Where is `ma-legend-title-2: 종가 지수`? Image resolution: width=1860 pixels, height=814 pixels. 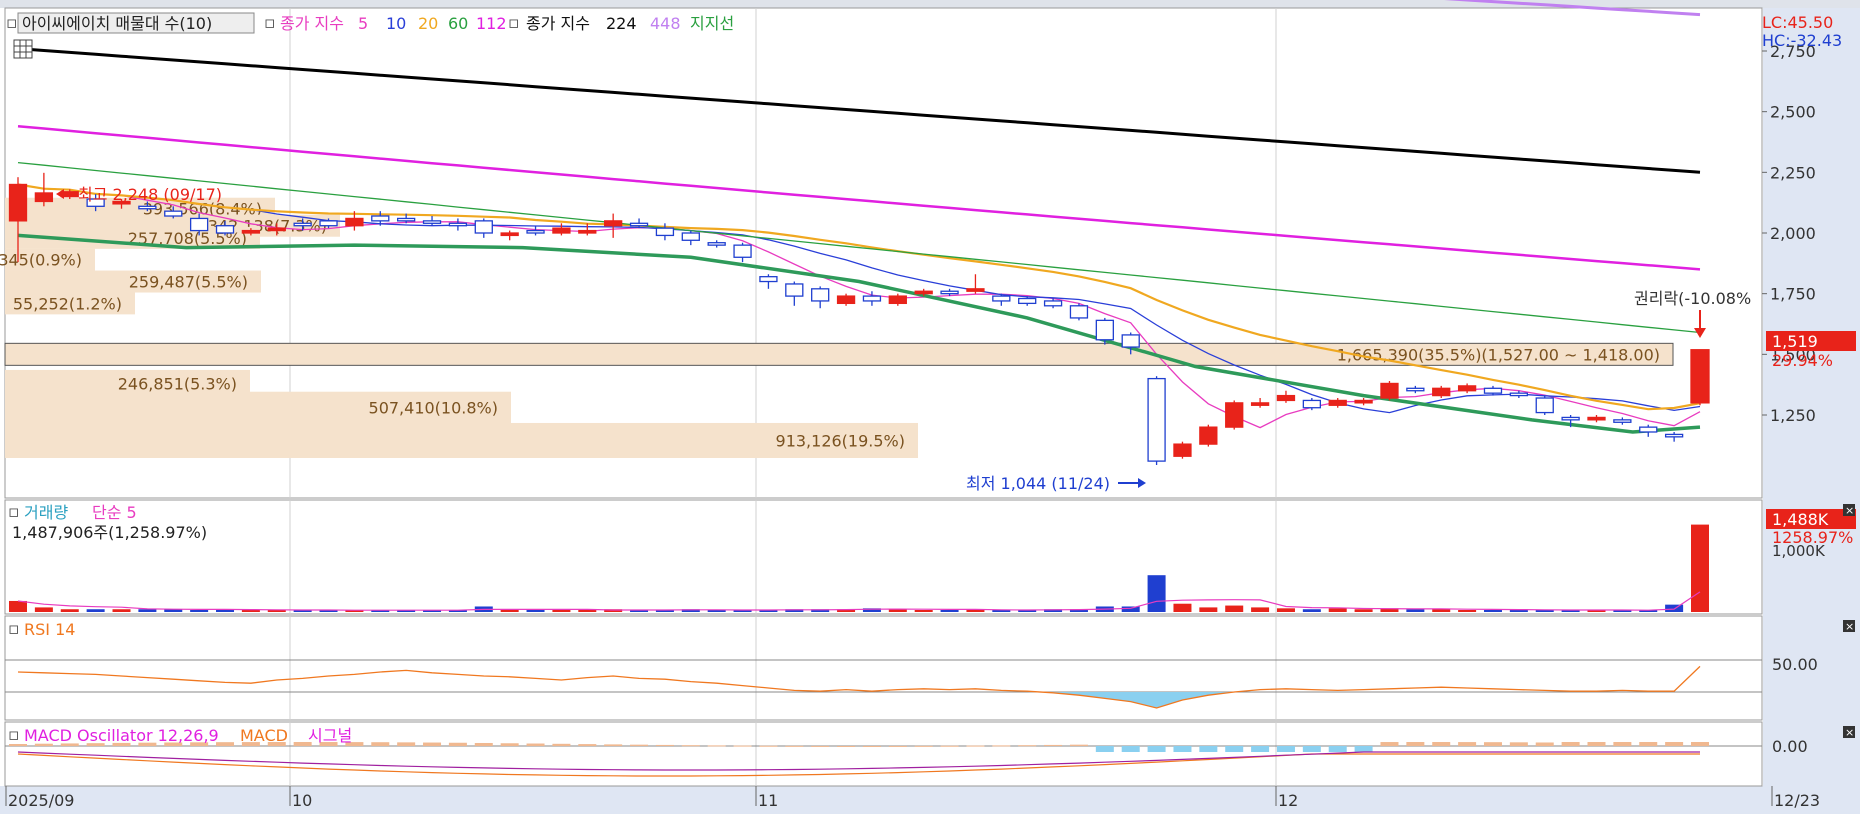 ma-legend-title-2: 종가 지수 is located at coordinates (558, 23).